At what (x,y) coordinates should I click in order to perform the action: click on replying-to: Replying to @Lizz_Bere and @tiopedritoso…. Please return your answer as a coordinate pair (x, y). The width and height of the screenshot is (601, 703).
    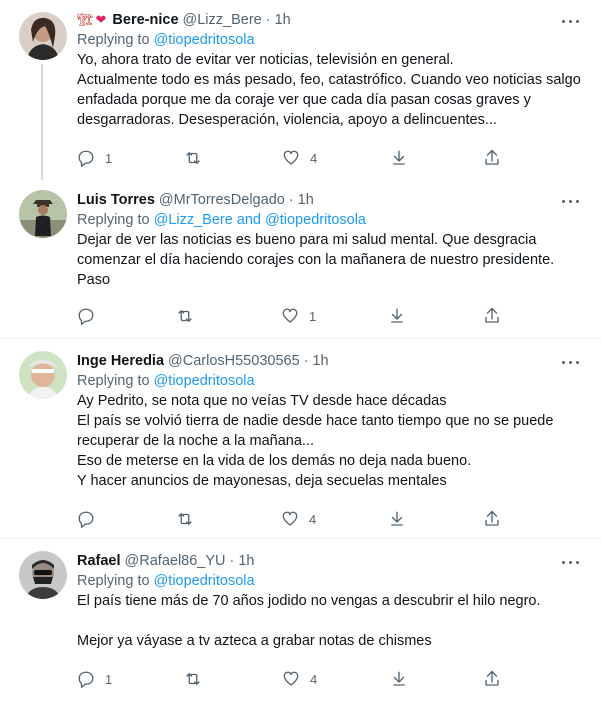
    Looking at the image, I should click on (221, 220).